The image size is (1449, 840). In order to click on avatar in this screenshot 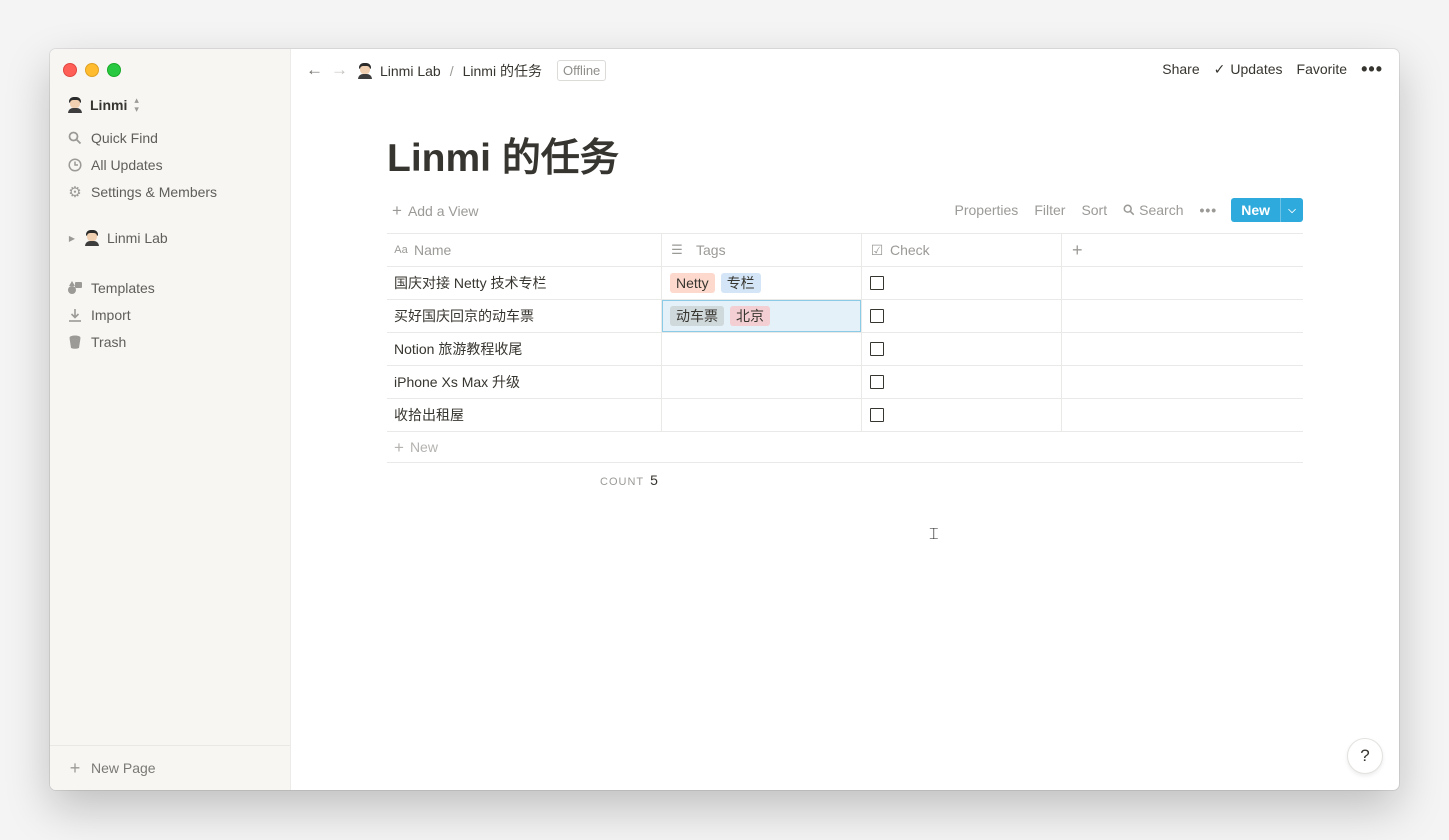, I will do `click(75, 105)`.